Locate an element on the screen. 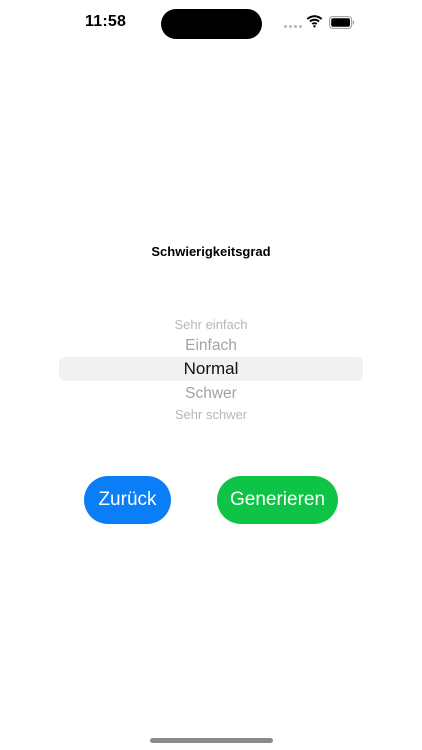 The height and width of the screenshot is (750, 422). dynamic-island is located at coordinates (211, 24).